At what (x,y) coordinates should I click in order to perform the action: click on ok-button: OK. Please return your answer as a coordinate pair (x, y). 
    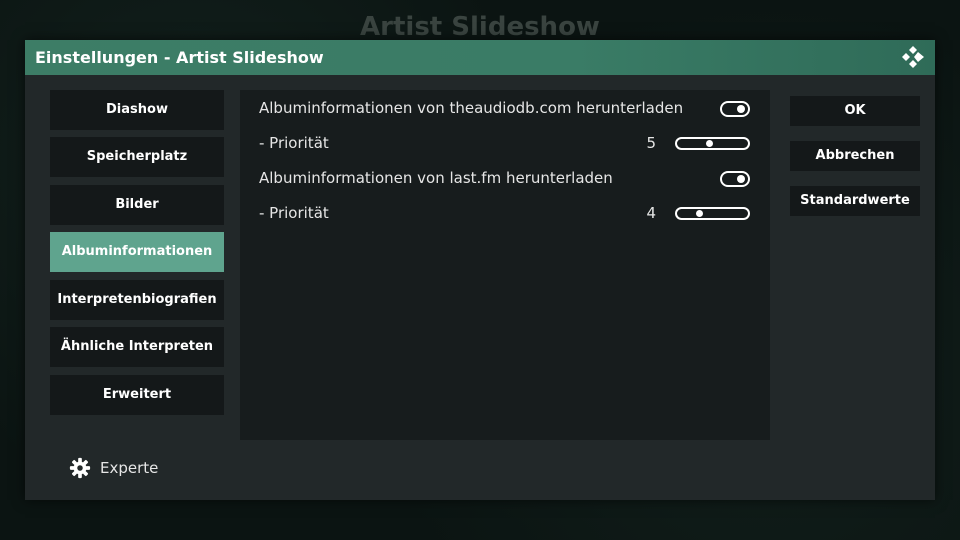
    Looking at the image, I should click on (855, 111).